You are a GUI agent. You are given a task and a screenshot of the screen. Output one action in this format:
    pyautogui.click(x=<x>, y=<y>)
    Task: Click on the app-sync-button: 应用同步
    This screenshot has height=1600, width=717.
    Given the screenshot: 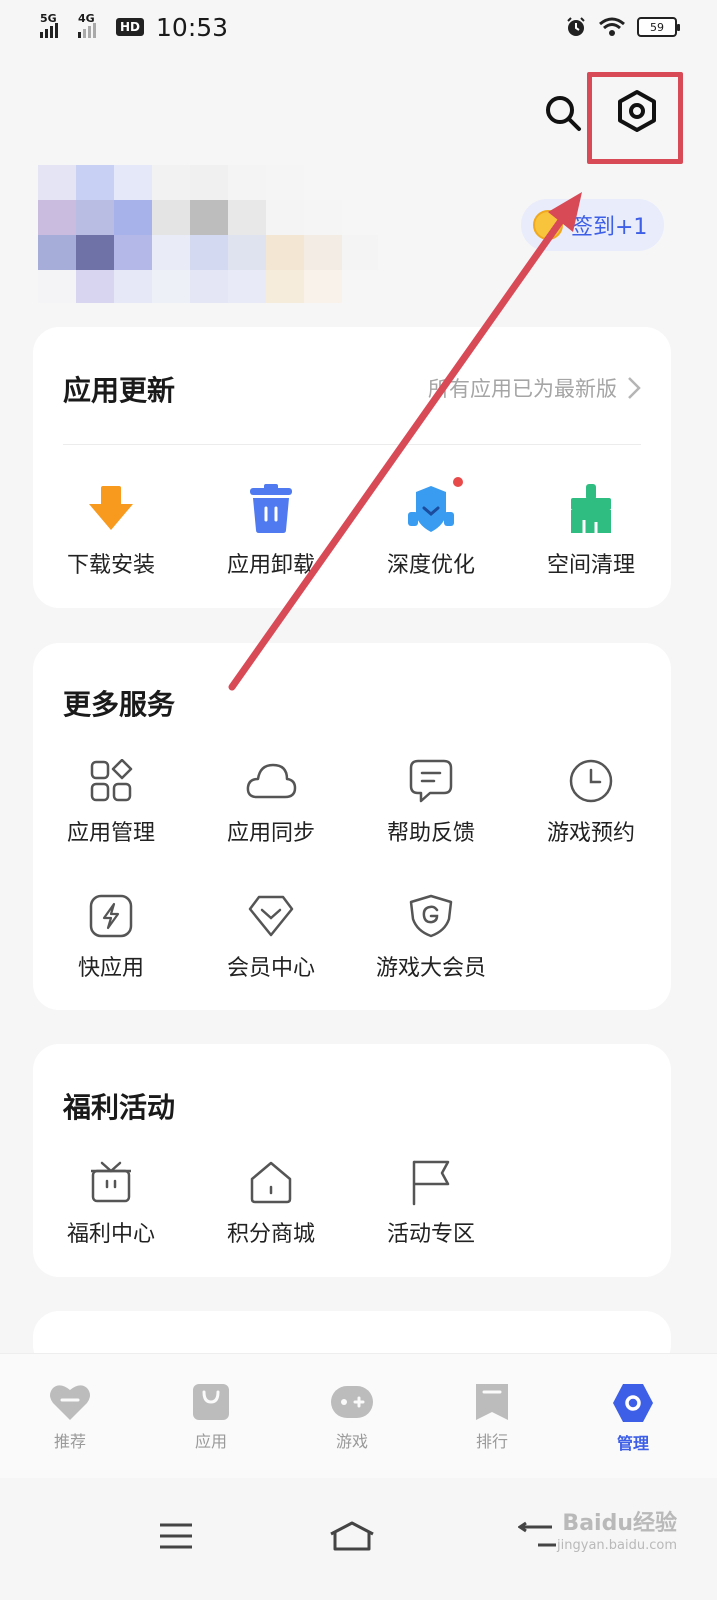 What is the action you would take?
    pyautogui.click(x=271, y=799)
    